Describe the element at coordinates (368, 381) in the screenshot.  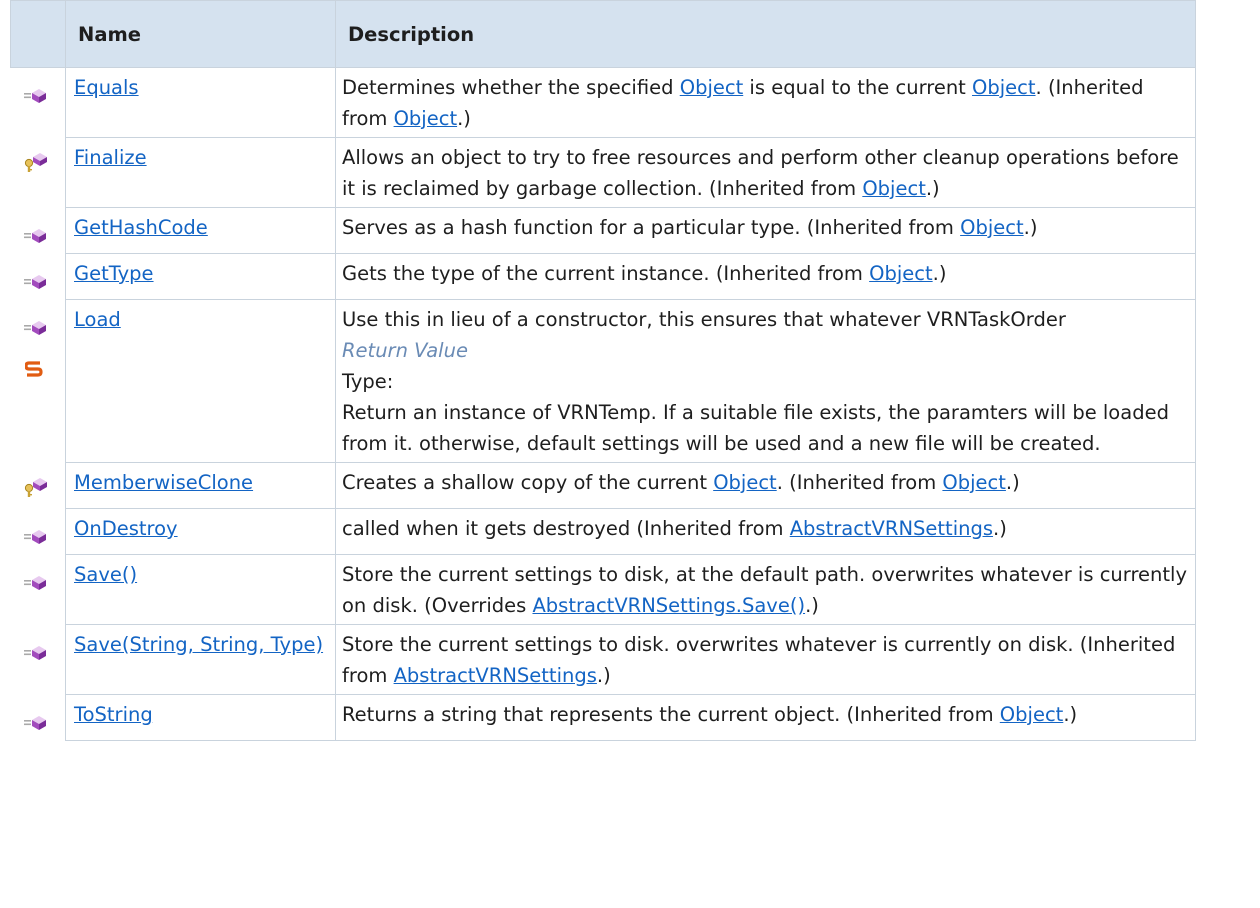
I see `return-type-label: Type:` at that location.